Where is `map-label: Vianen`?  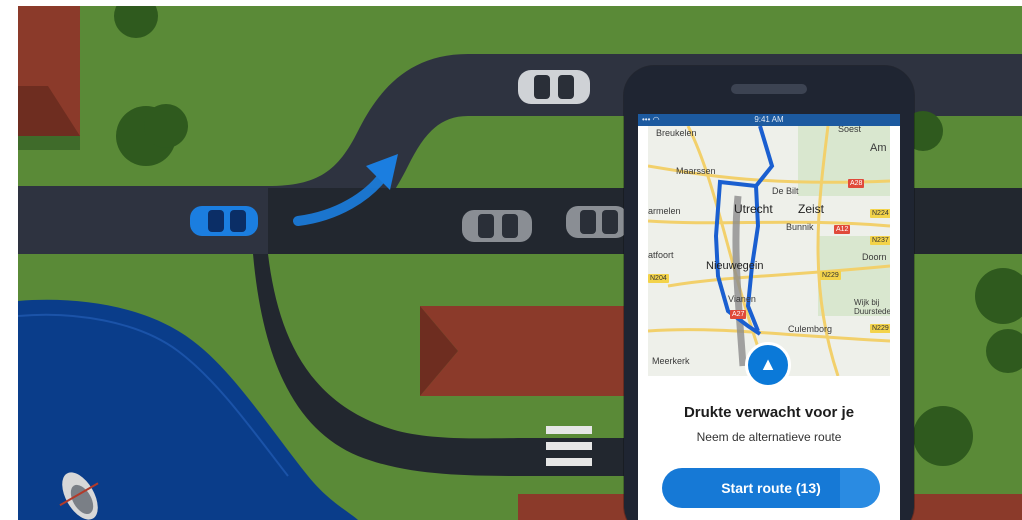
map-label: Vianen is located at coordinates (742, 299).